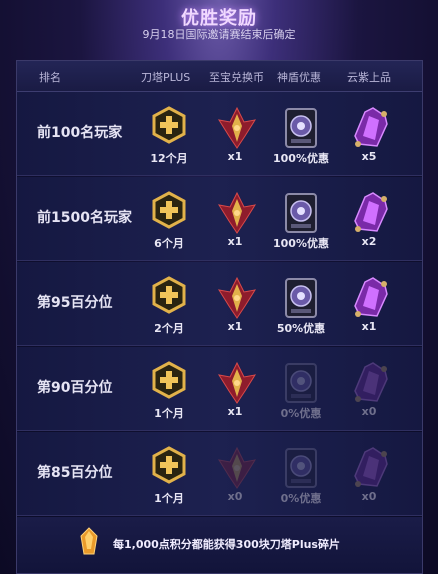 This screenshot has width=438, height=574. What do you see at coordinates (169, 328) in the screenshot?
I see `plus-value: 2个月` at bounding box center [169, 328].